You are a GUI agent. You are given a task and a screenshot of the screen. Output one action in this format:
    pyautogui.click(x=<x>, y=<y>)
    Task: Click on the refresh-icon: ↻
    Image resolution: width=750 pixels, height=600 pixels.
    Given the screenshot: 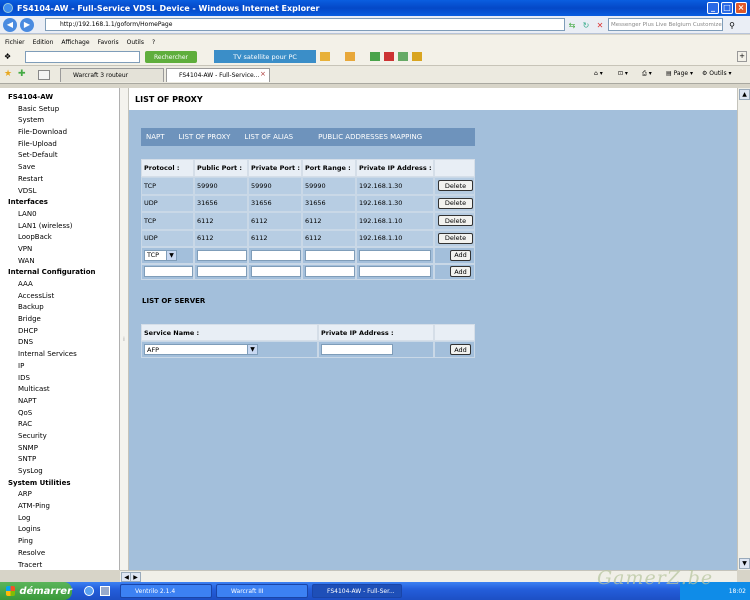 What is the action you would take?
    pyautogui.click(x=586, y=25)
    